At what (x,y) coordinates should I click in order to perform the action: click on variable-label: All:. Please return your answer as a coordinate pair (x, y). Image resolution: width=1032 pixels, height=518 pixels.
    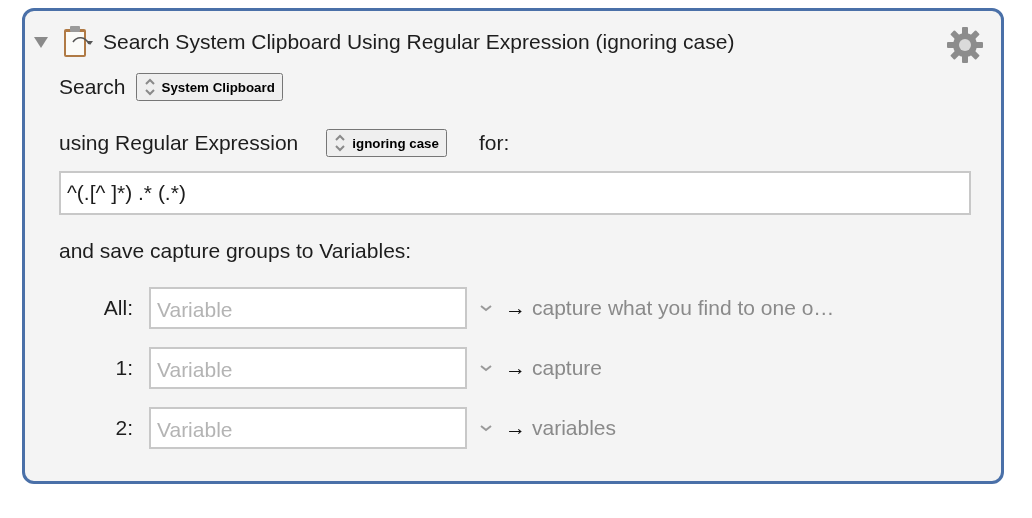
    Looking at the image, I should click on (117, 308).